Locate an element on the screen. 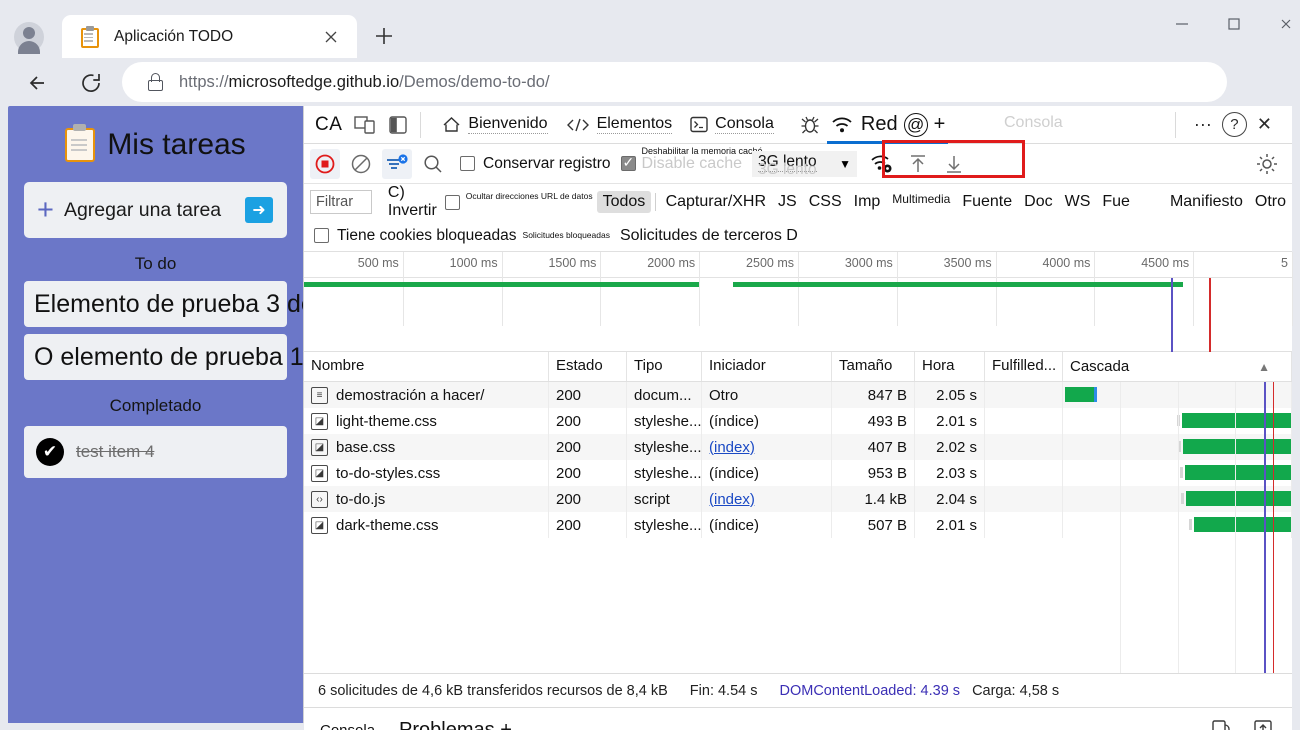 This screenshot has width=1300, height=730. column-header-tipo: Tipo is located at coordinates (664, 366).